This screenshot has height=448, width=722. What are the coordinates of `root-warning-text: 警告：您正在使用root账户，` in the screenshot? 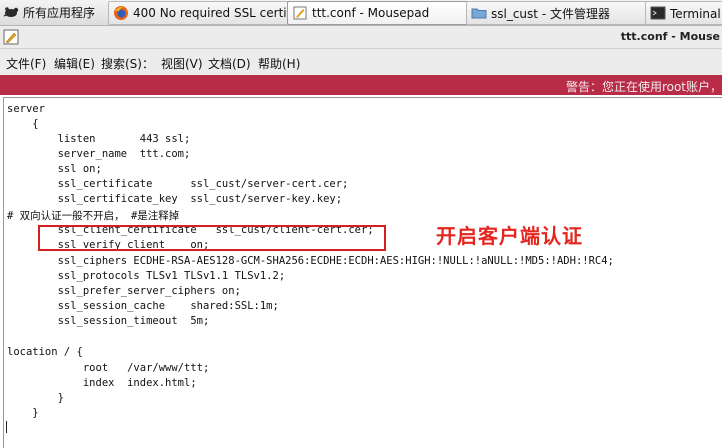 It's located at (643, 87).